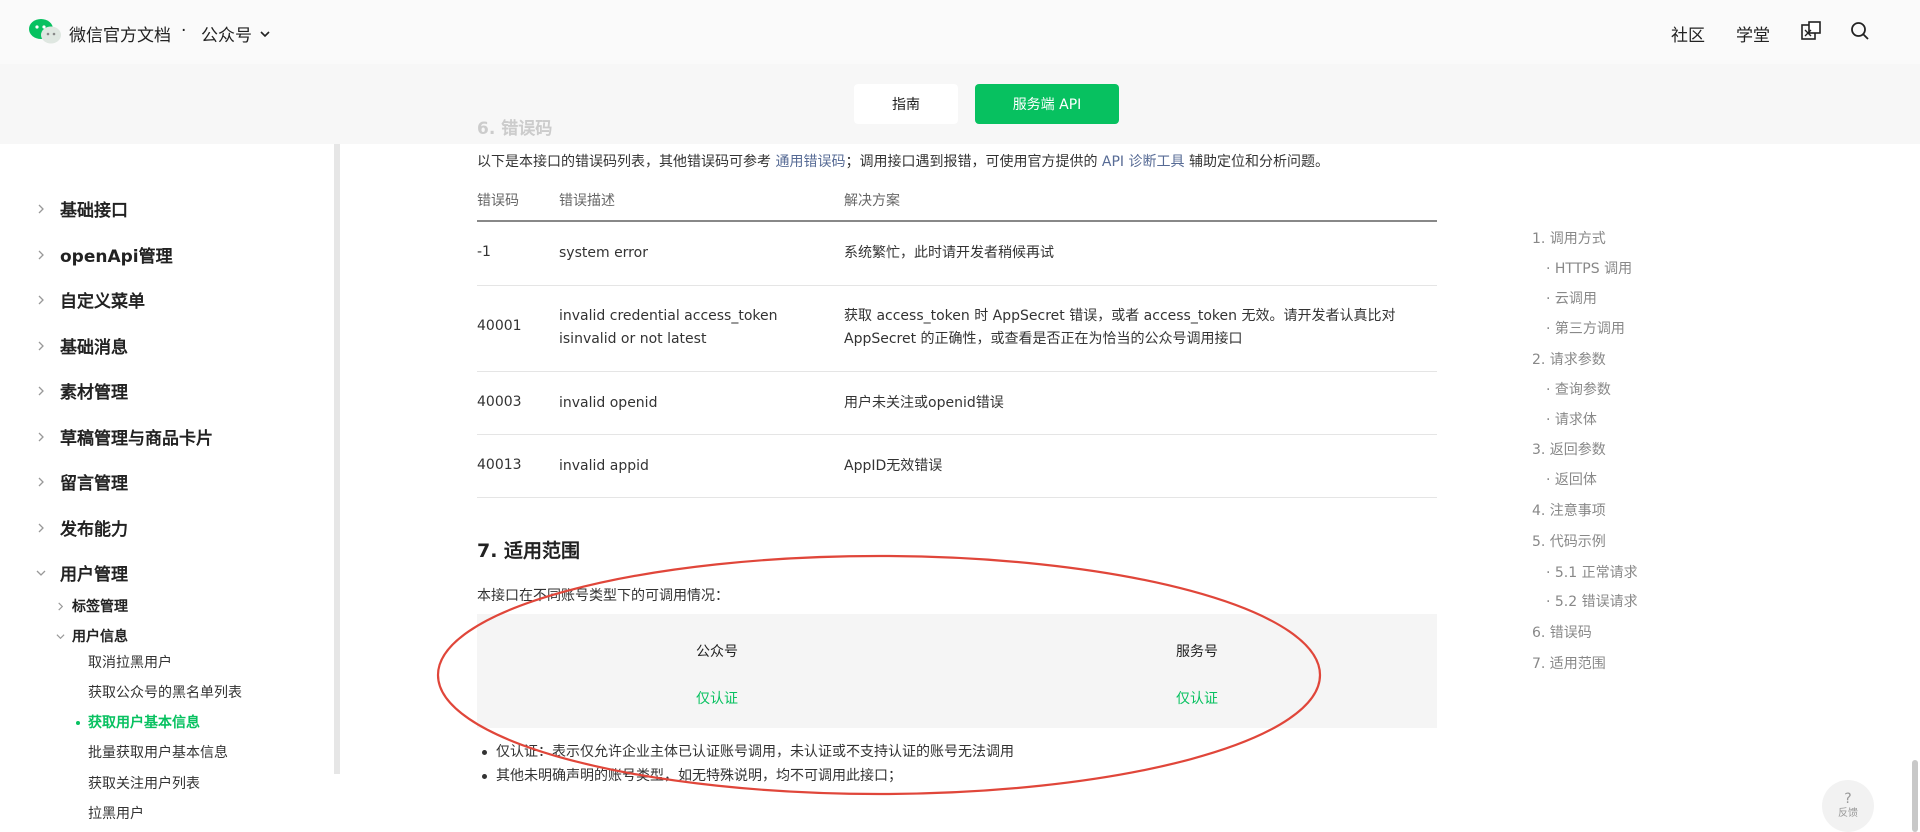 This screenshot has height=832, width=1920. What do you see at coordinates (116, 257) in the screenshot?
I see `sidebar-item-label: openApi管理` at bounding box center [116, 257].